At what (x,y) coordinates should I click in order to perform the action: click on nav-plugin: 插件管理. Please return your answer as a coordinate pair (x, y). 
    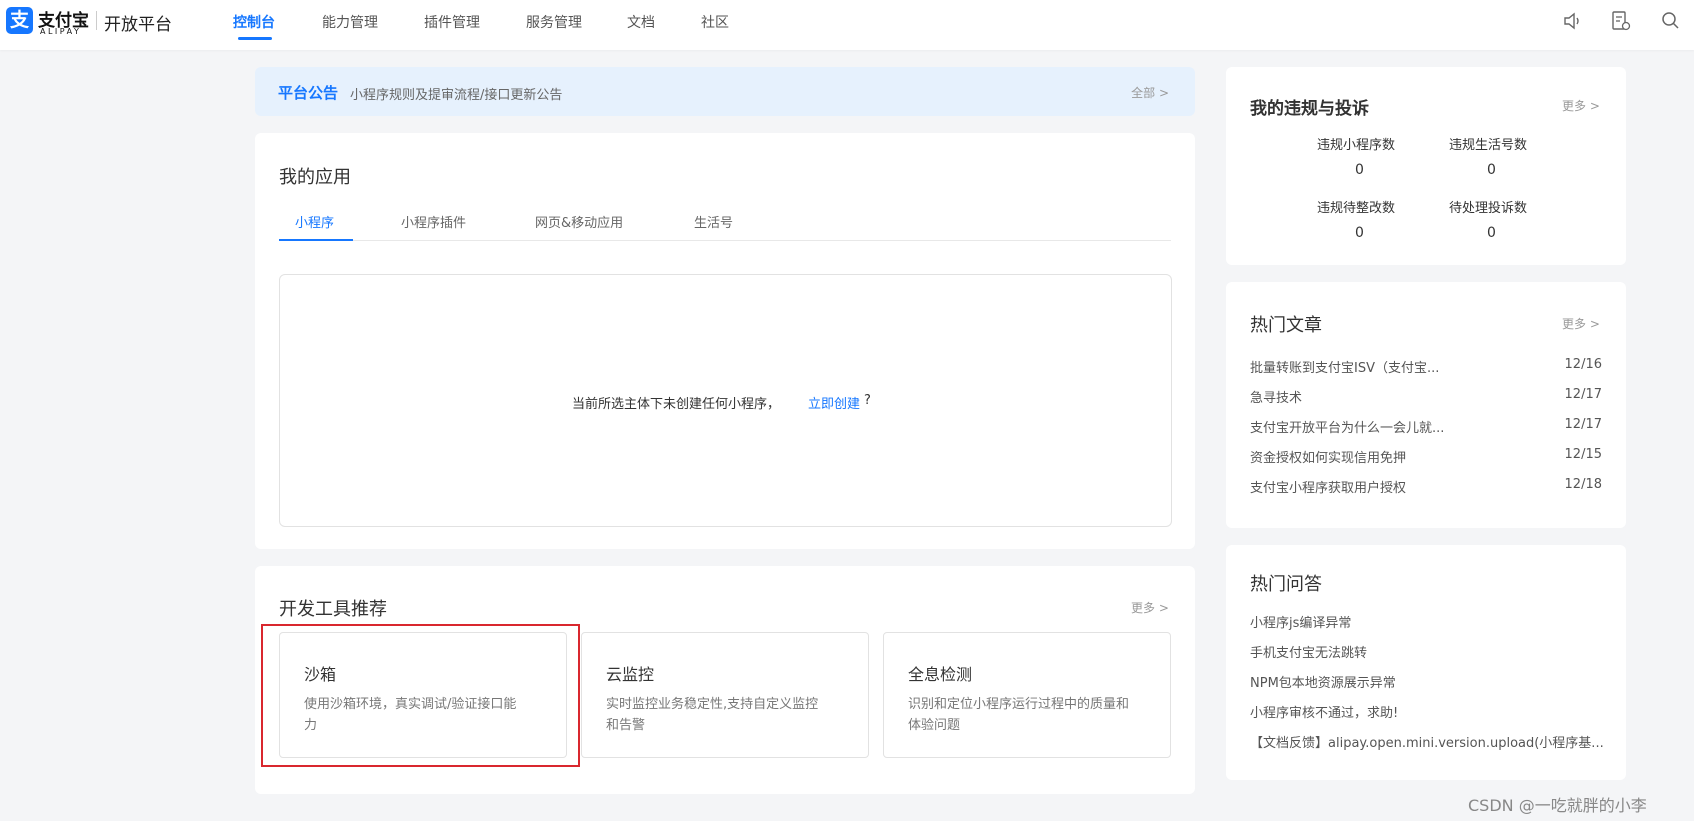
    Looking at the image, I should click on (452, 22).